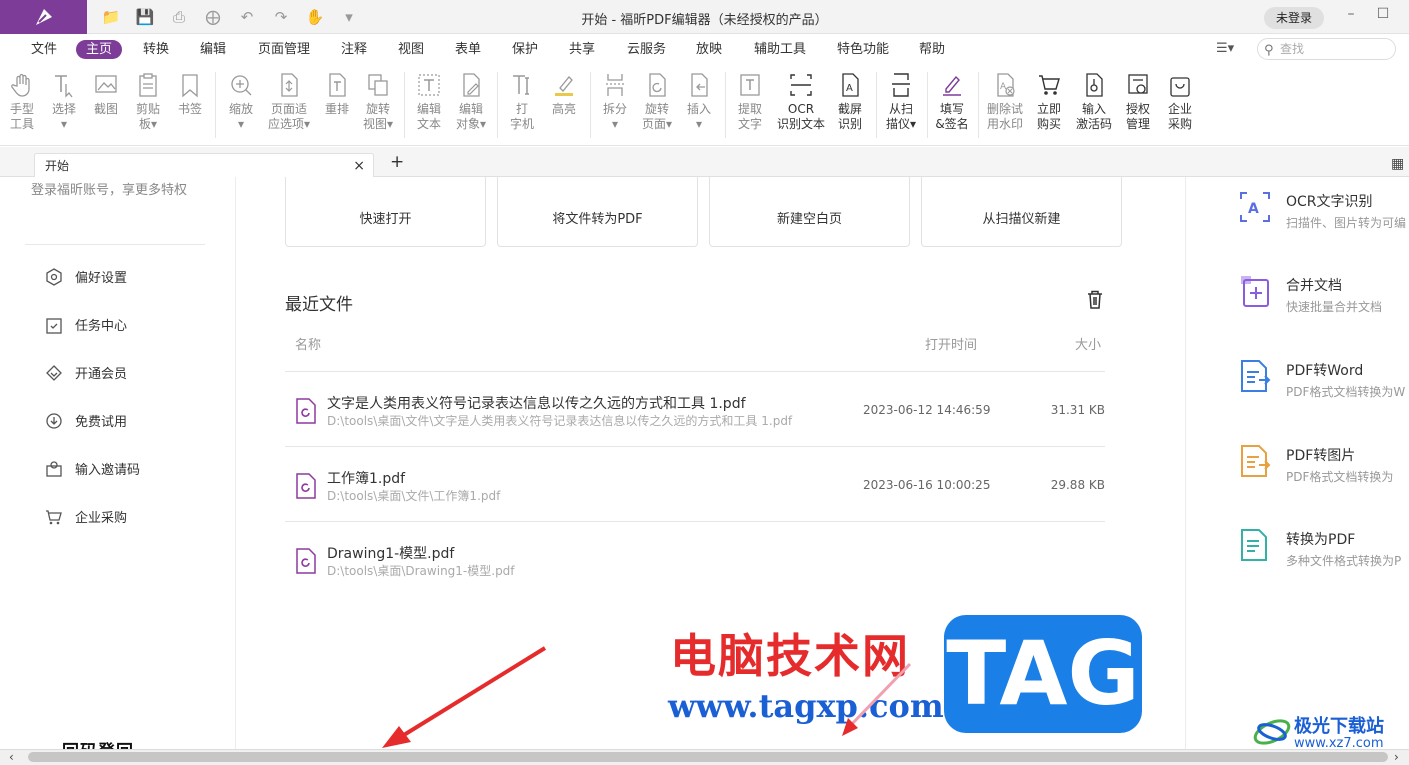  Describe the element at coordinates (901, 102) in the screenshot. I see `from-scanner-button: 从扫 描仪▾` at that location.